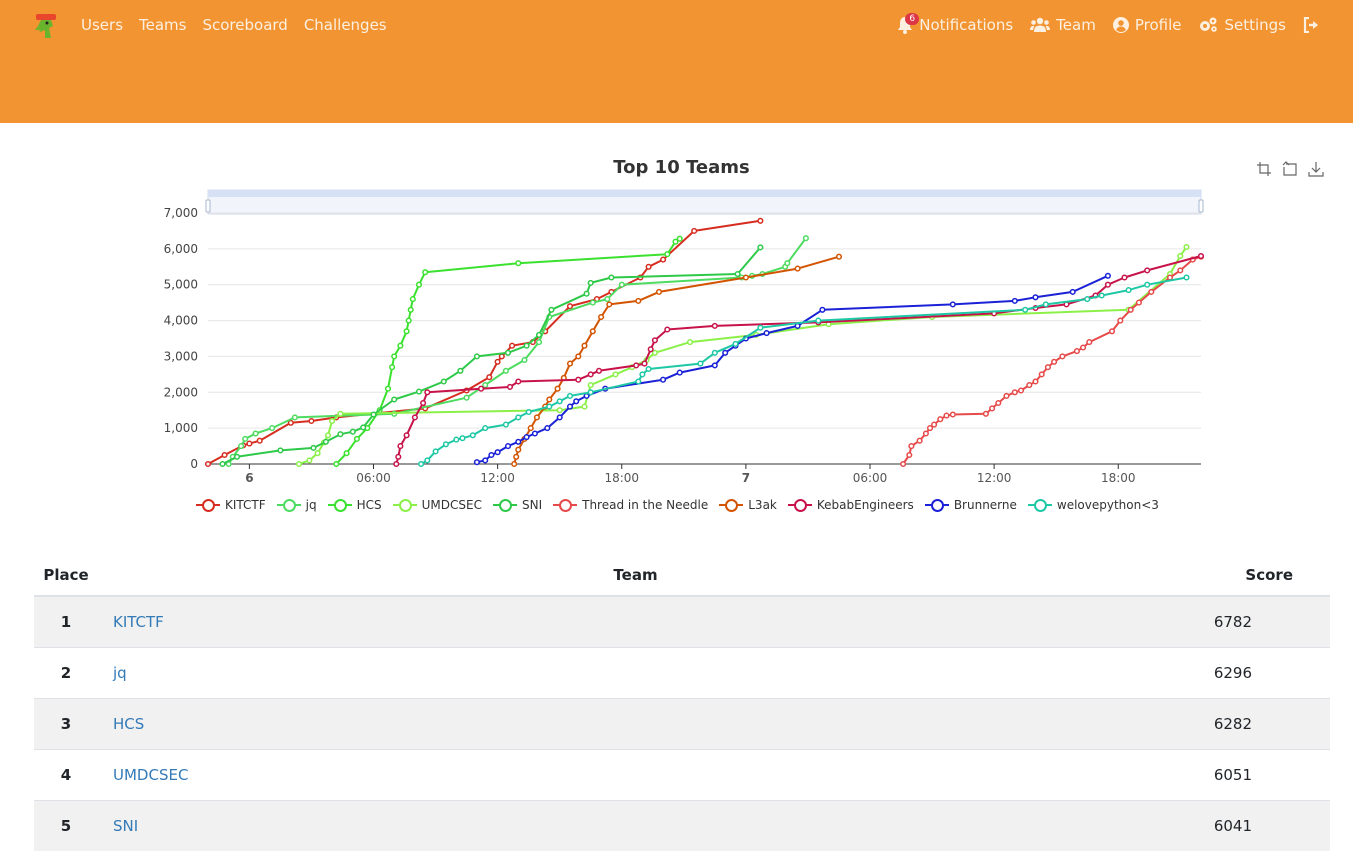 Image resolution: width=1353 pixels, height=851 pixels. Describe the element at coordinates (851, 505) in the screenshot. I see `legend-item: KebabEngineers` at that location.